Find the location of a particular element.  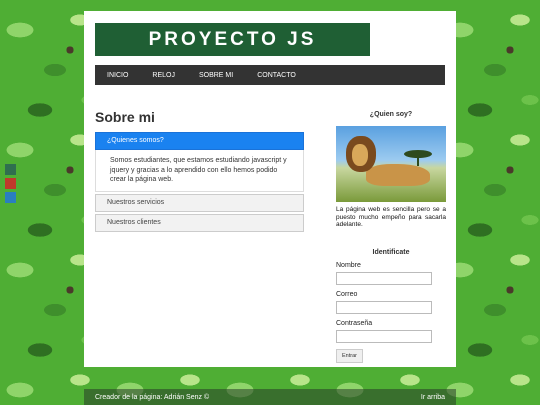

about-title: ¿Quien soy? is located at coordinates (391, 114).